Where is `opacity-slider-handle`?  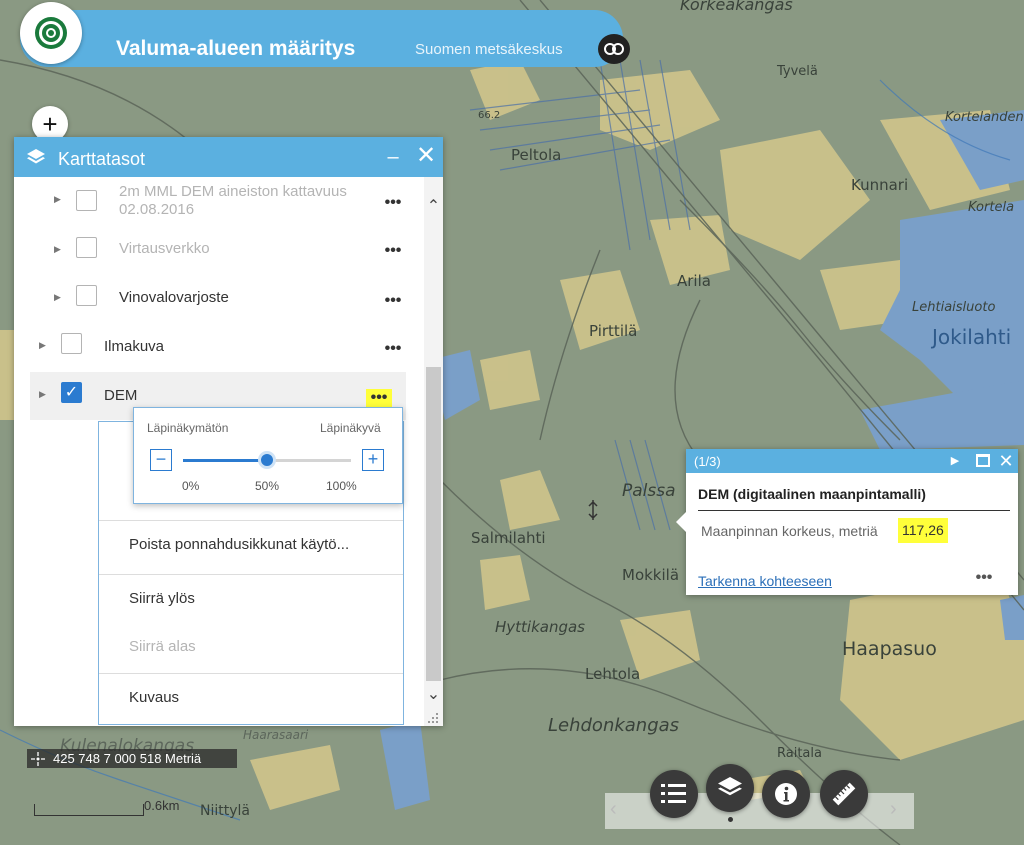 opacity-slider-handle is located at coordinates (267, 460).